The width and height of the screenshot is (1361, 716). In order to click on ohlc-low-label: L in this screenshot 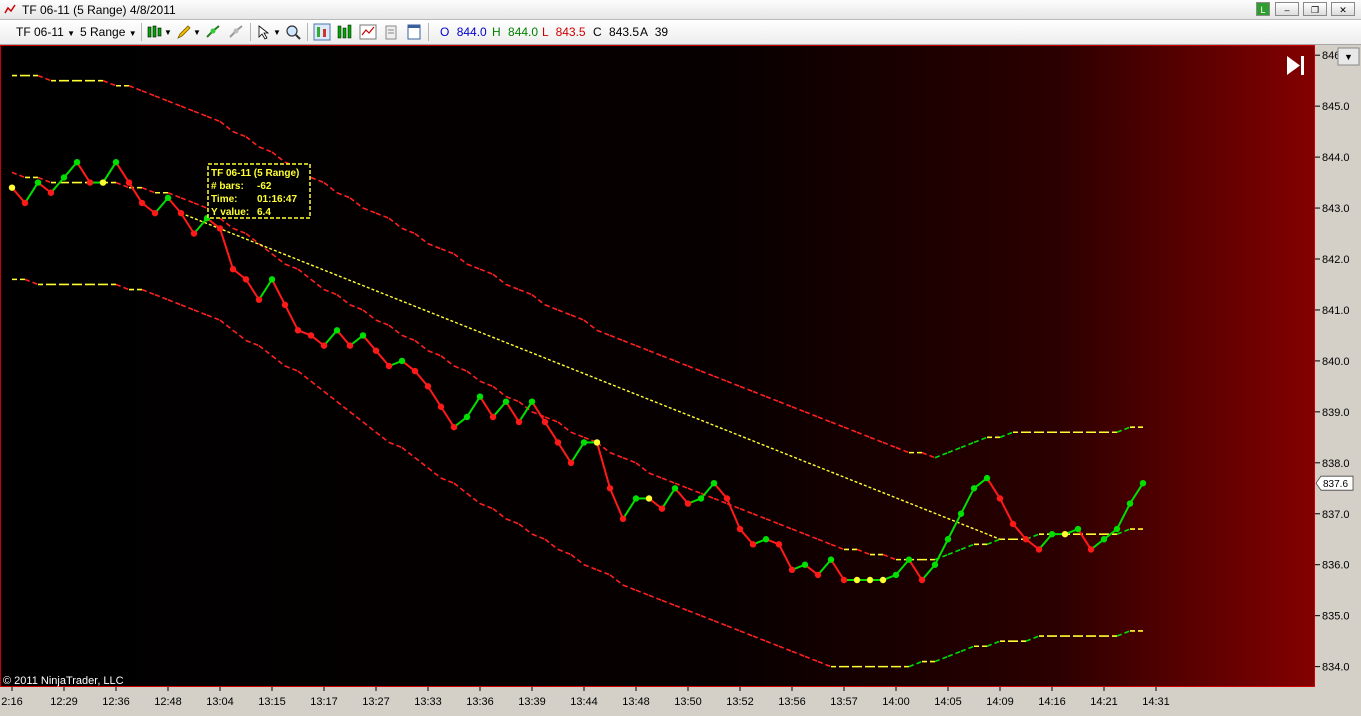, I will do `click(545, 32)`.